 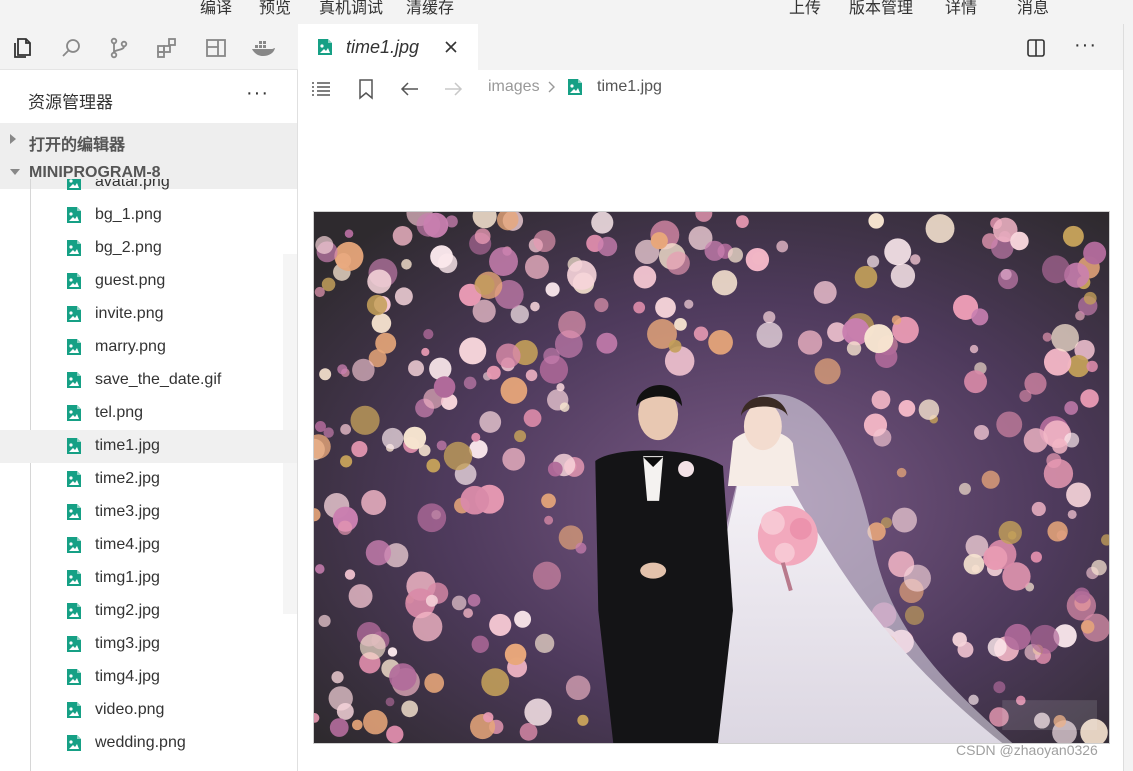 I want to click on breadcrumb-folder: images, so click(x=514, y=87).